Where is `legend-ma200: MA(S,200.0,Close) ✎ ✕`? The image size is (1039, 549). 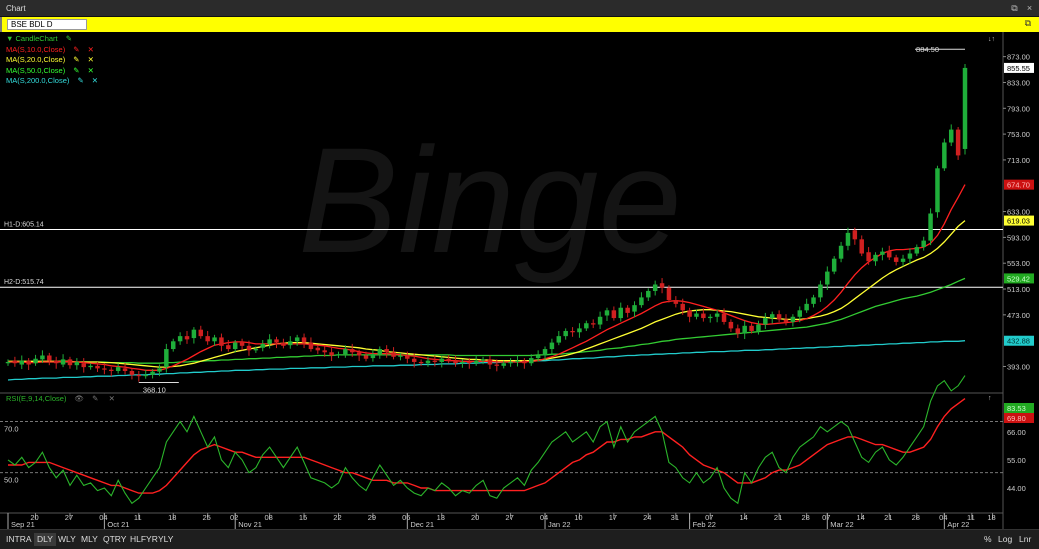 legend-ma200: MA(S,200.0,Close) ✎ ✕ is located at coordinates (52, 81).